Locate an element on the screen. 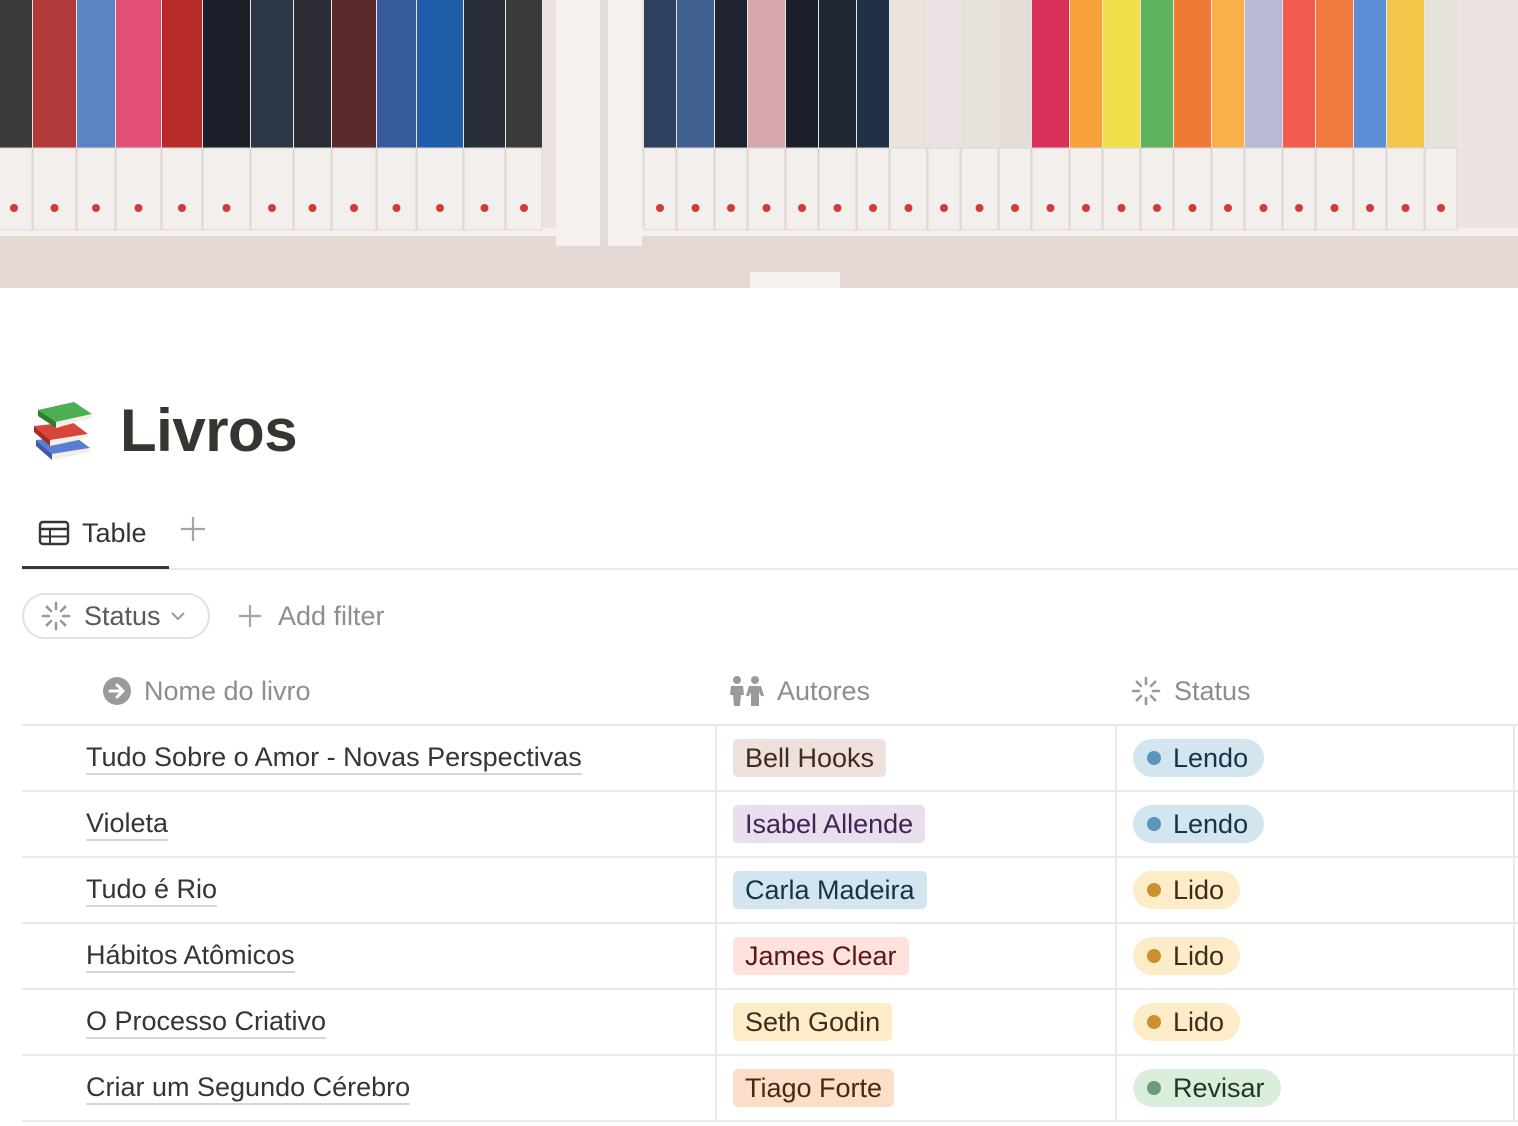 This screenshot has width=1518, height=1126. table-row: Hábitos Atômicos James Clear Lido is located at coordinates (770, 957).